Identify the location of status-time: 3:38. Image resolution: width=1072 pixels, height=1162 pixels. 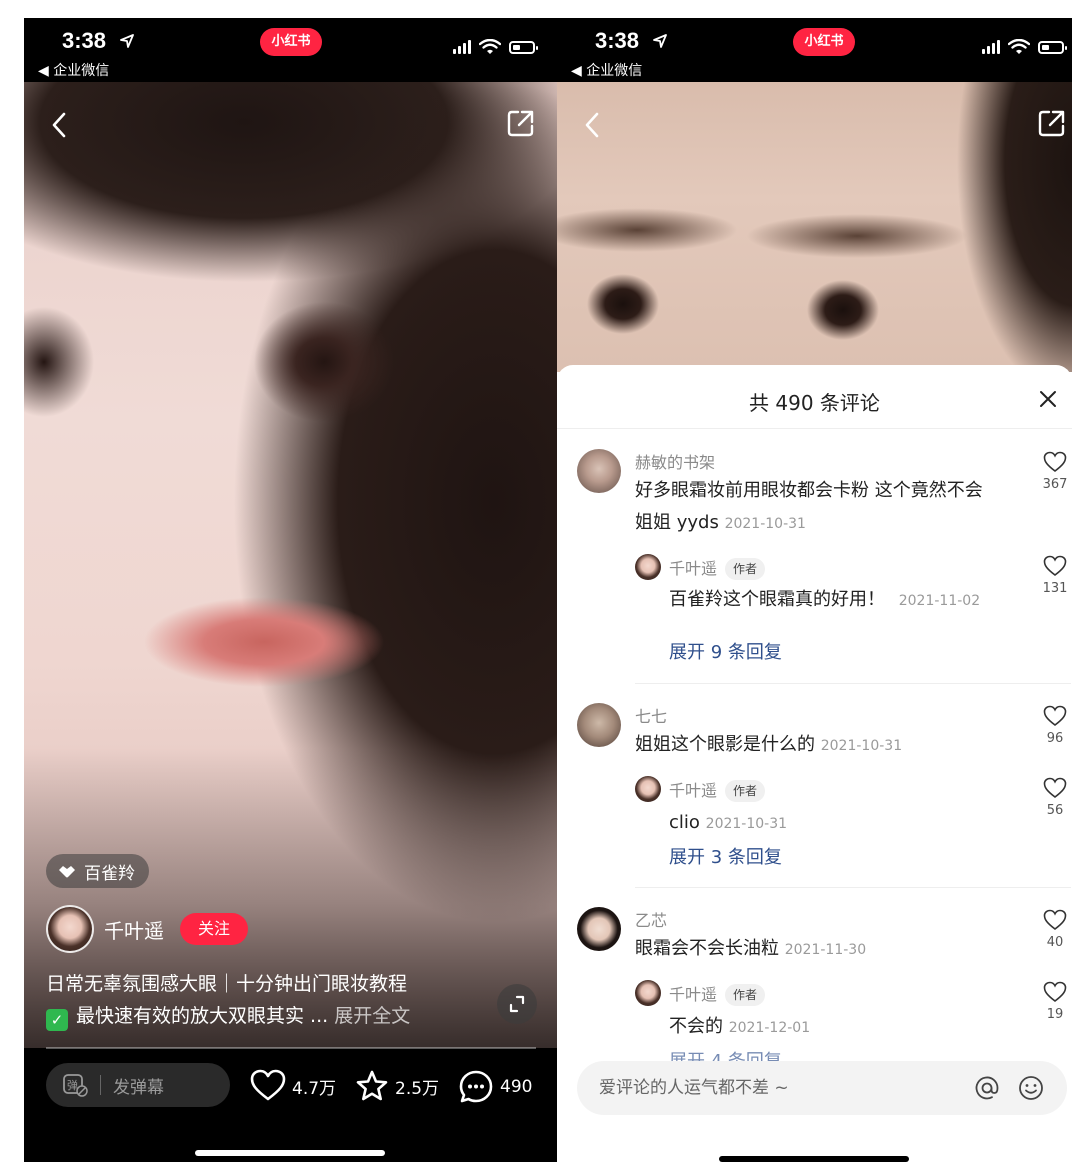
(617, 40).